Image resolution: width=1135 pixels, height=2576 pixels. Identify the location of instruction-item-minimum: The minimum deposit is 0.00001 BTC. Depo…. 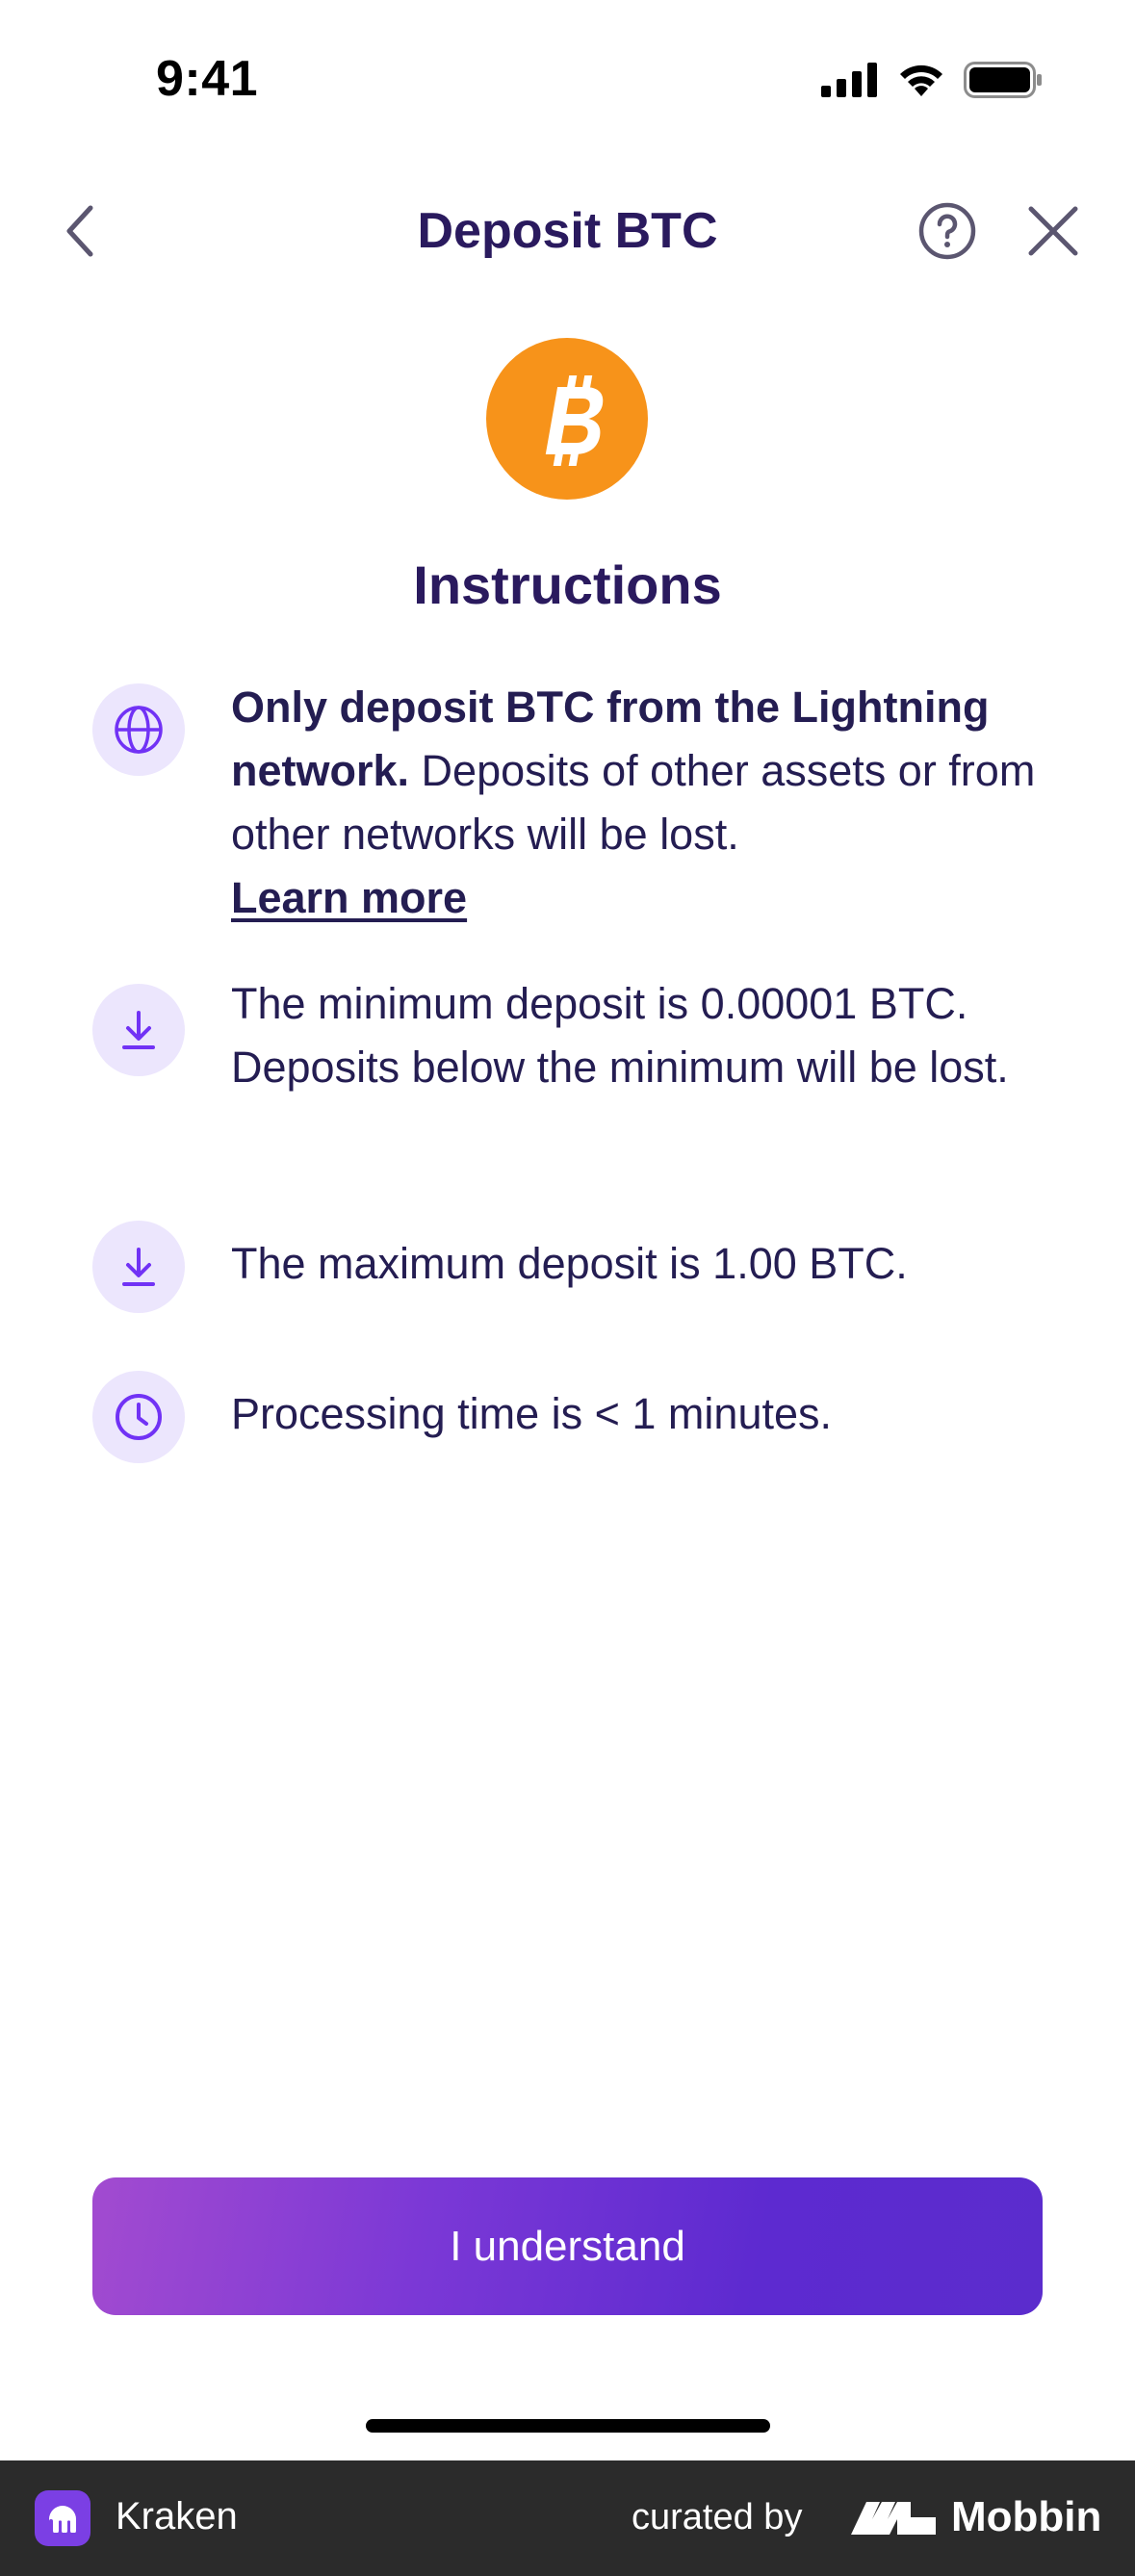
(573, 1068).